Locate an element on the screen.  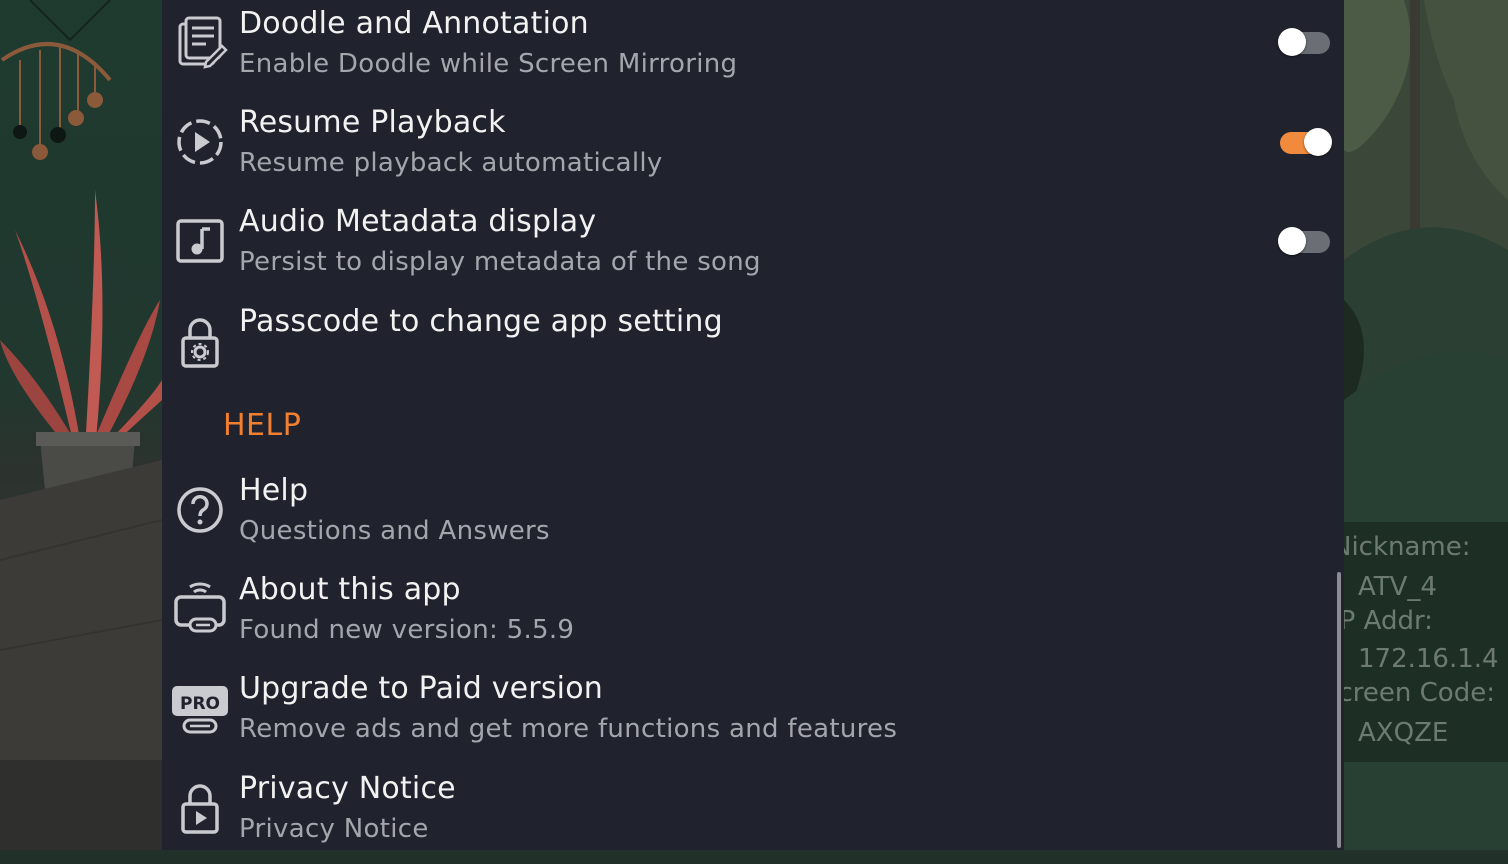
setting-subtitle: Questions and Answers is located at coordinates (394, 531).